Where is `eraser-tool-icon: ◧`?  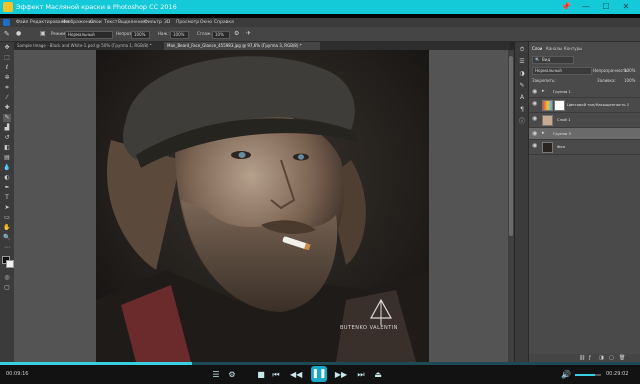 eraser-tool-icon: ◧ is located at coordinates (7, 148).